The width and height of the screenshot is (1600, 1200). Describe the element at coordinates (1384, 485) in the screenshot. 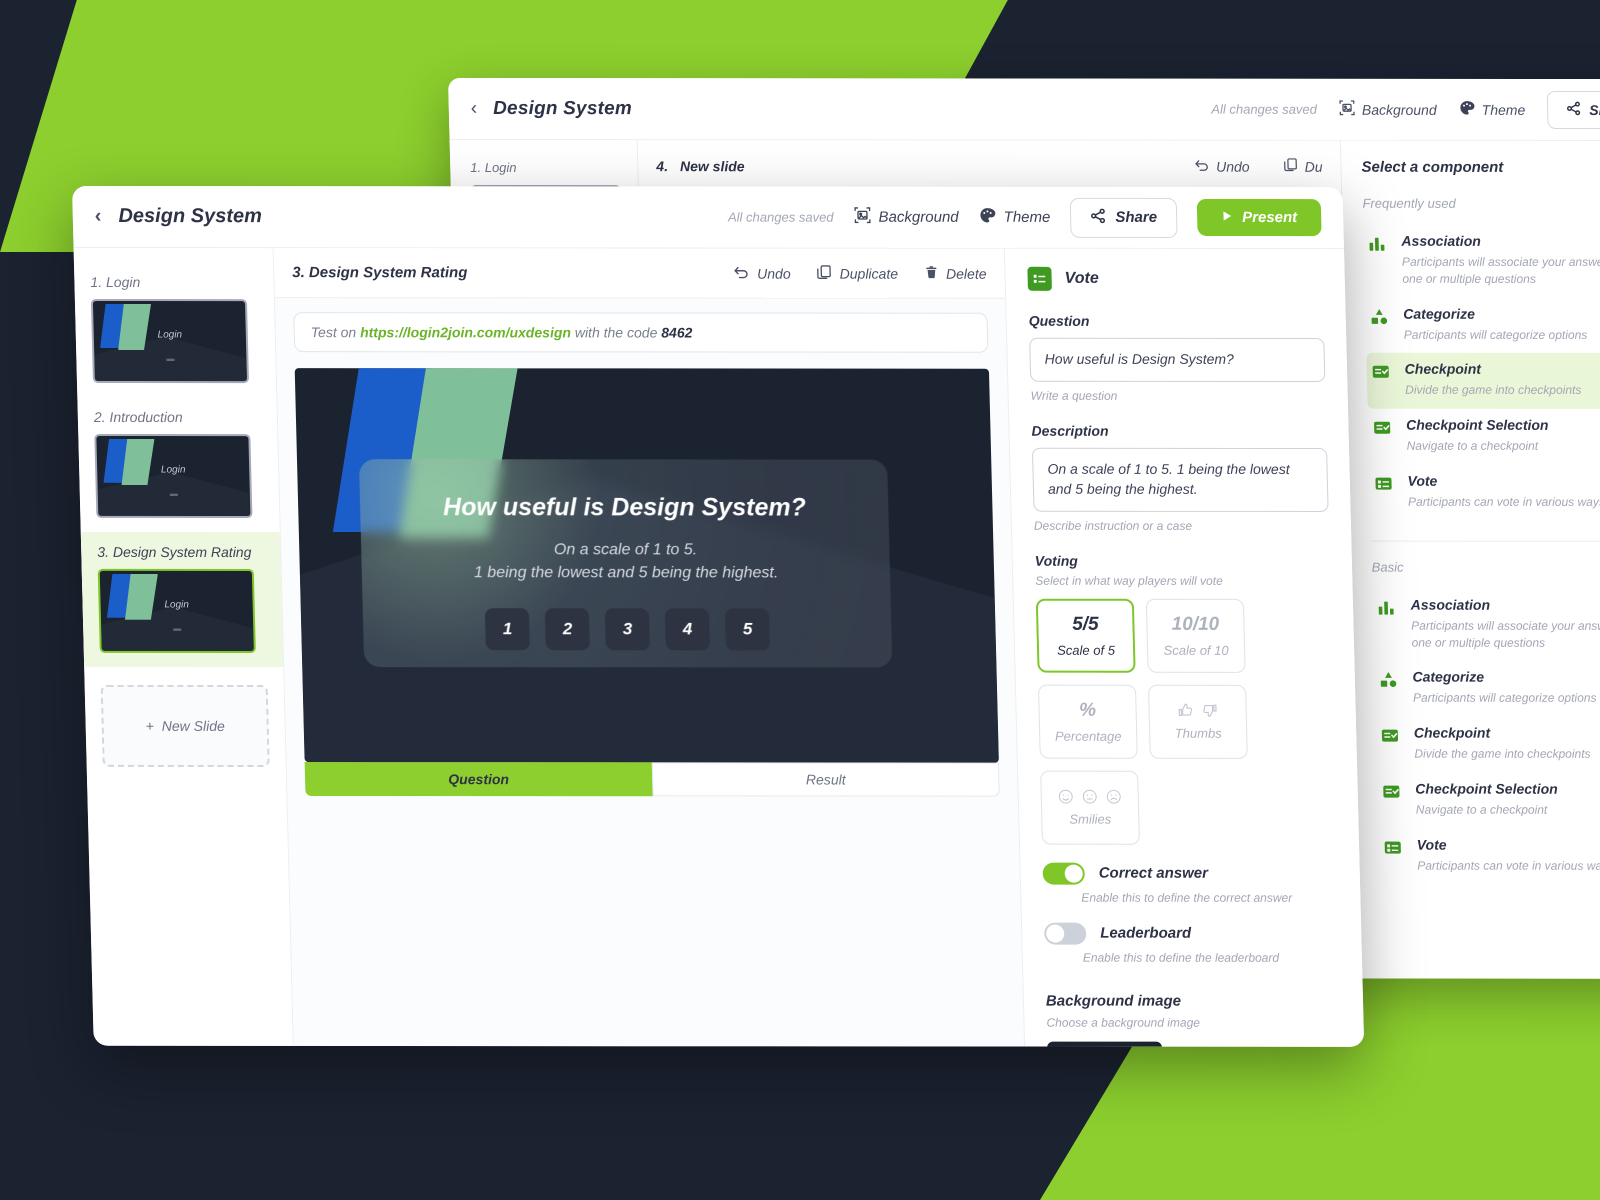

I see `vote-icon` at that location.